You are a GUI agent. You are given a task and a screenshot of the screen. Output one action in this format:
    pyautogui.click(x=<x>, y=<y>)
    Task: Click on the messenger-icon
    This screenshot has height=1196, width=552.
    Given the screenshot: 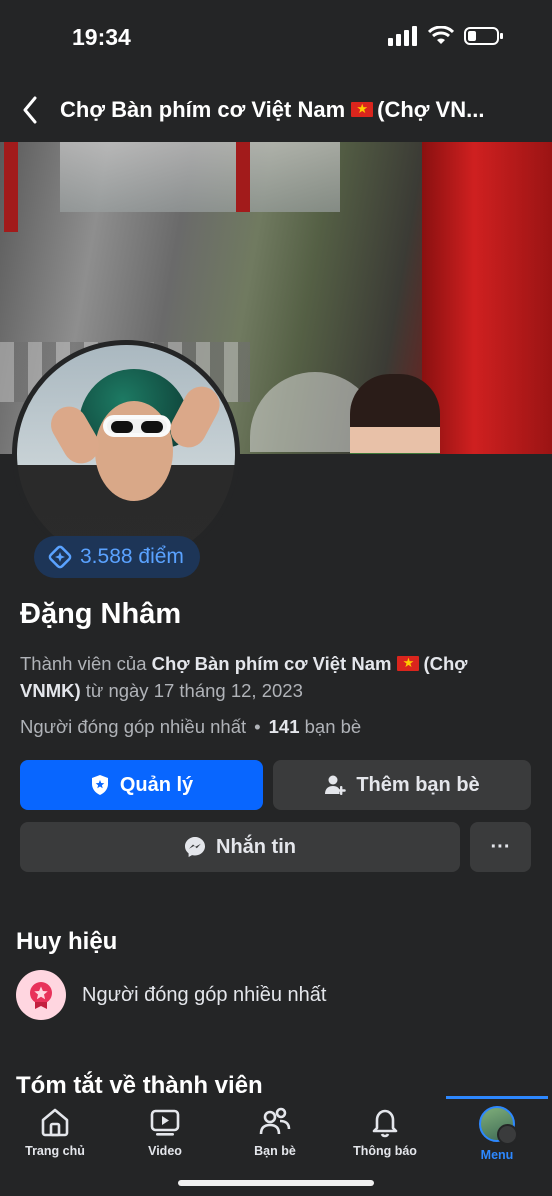 What is the action you would take?
    pyautogui.click(x=195, y=847)
    